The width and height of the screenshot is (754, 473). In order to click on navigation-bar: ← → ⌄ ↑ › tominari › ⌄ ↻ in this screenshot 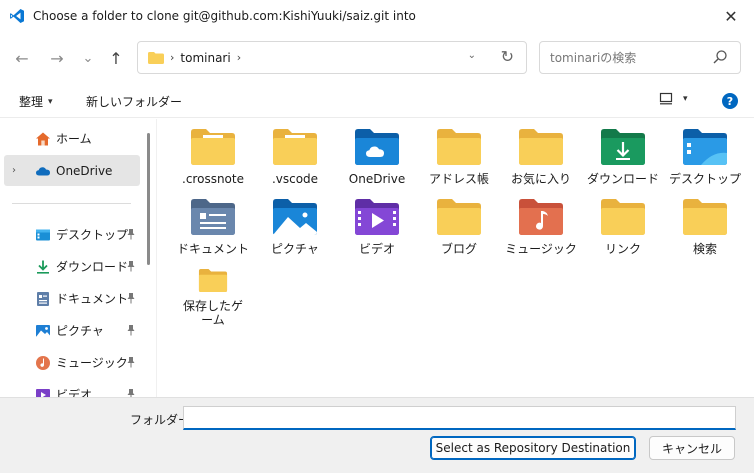, I will do `click(377, 58)`.